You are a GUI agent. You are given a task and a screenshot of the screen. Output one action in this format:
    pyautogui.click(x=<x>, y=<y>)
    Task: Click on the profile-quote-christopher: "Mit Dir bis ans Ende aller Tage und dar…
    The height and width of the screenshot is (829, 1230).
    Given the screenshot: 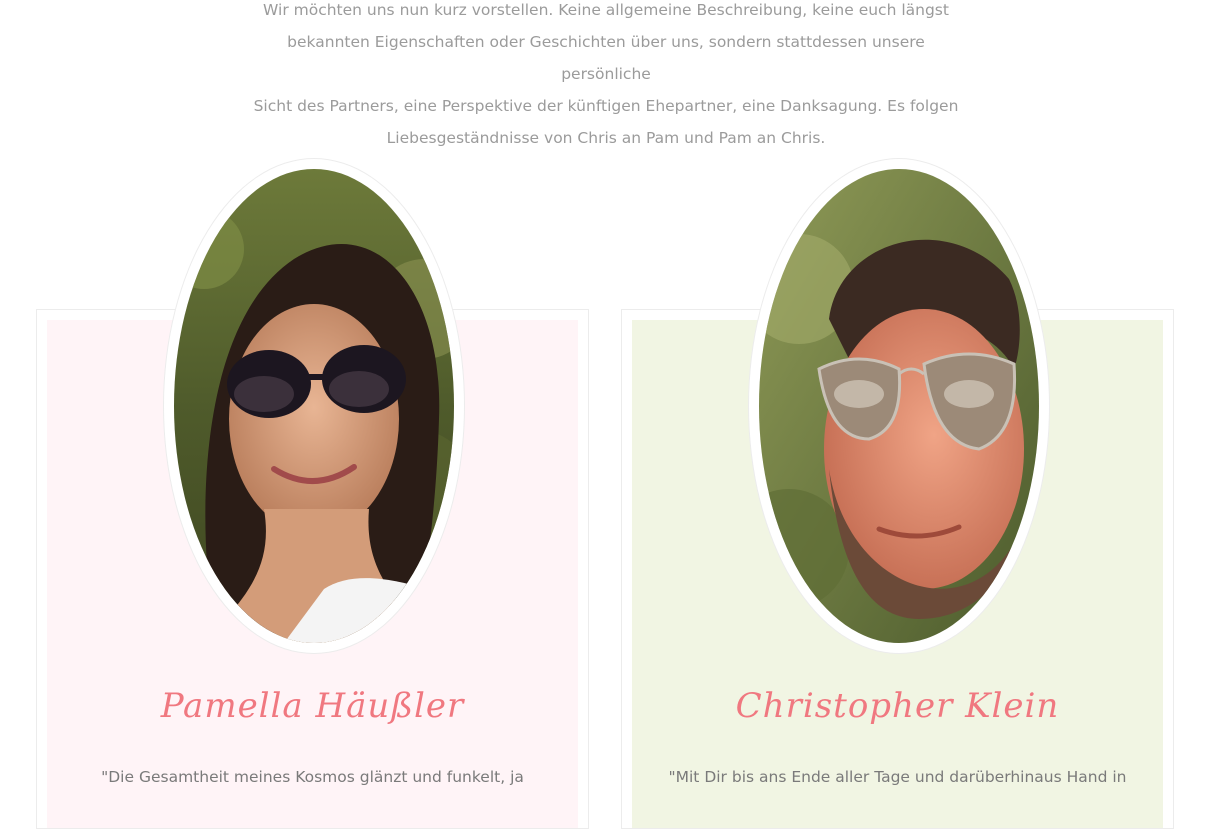 What is the action you would take?
    pyautogui.click(x=897, y=777)
    